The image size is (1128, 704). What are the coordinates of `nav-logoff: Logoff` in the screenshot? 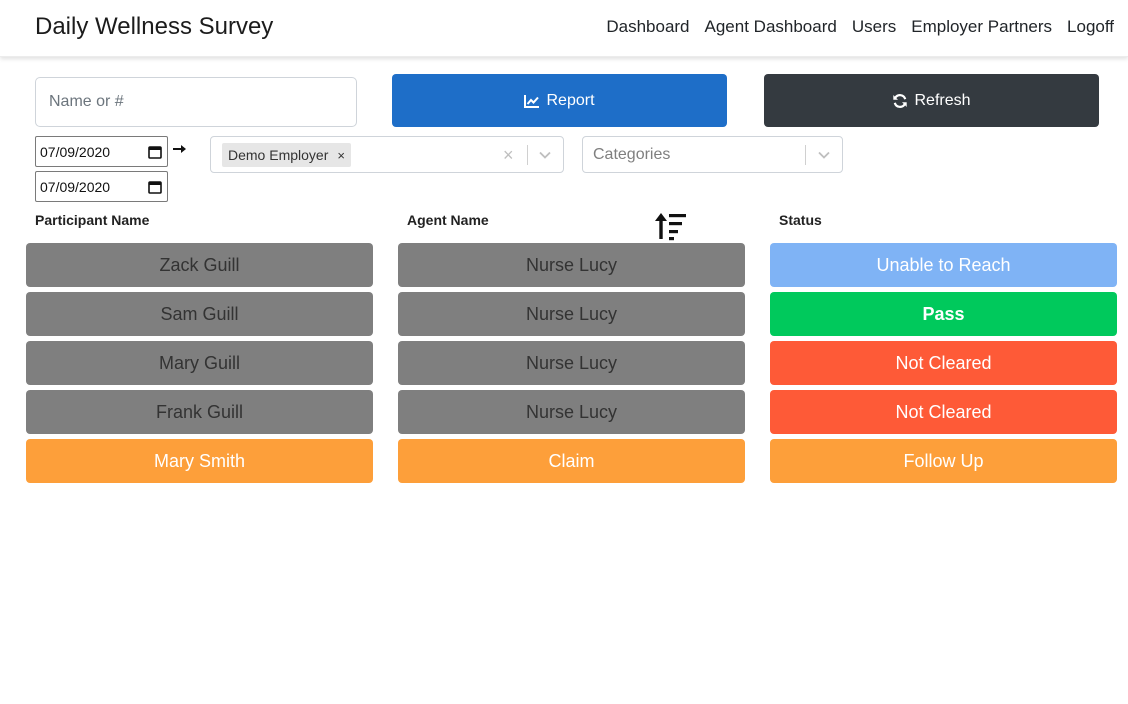 It's located at (1090, 27).